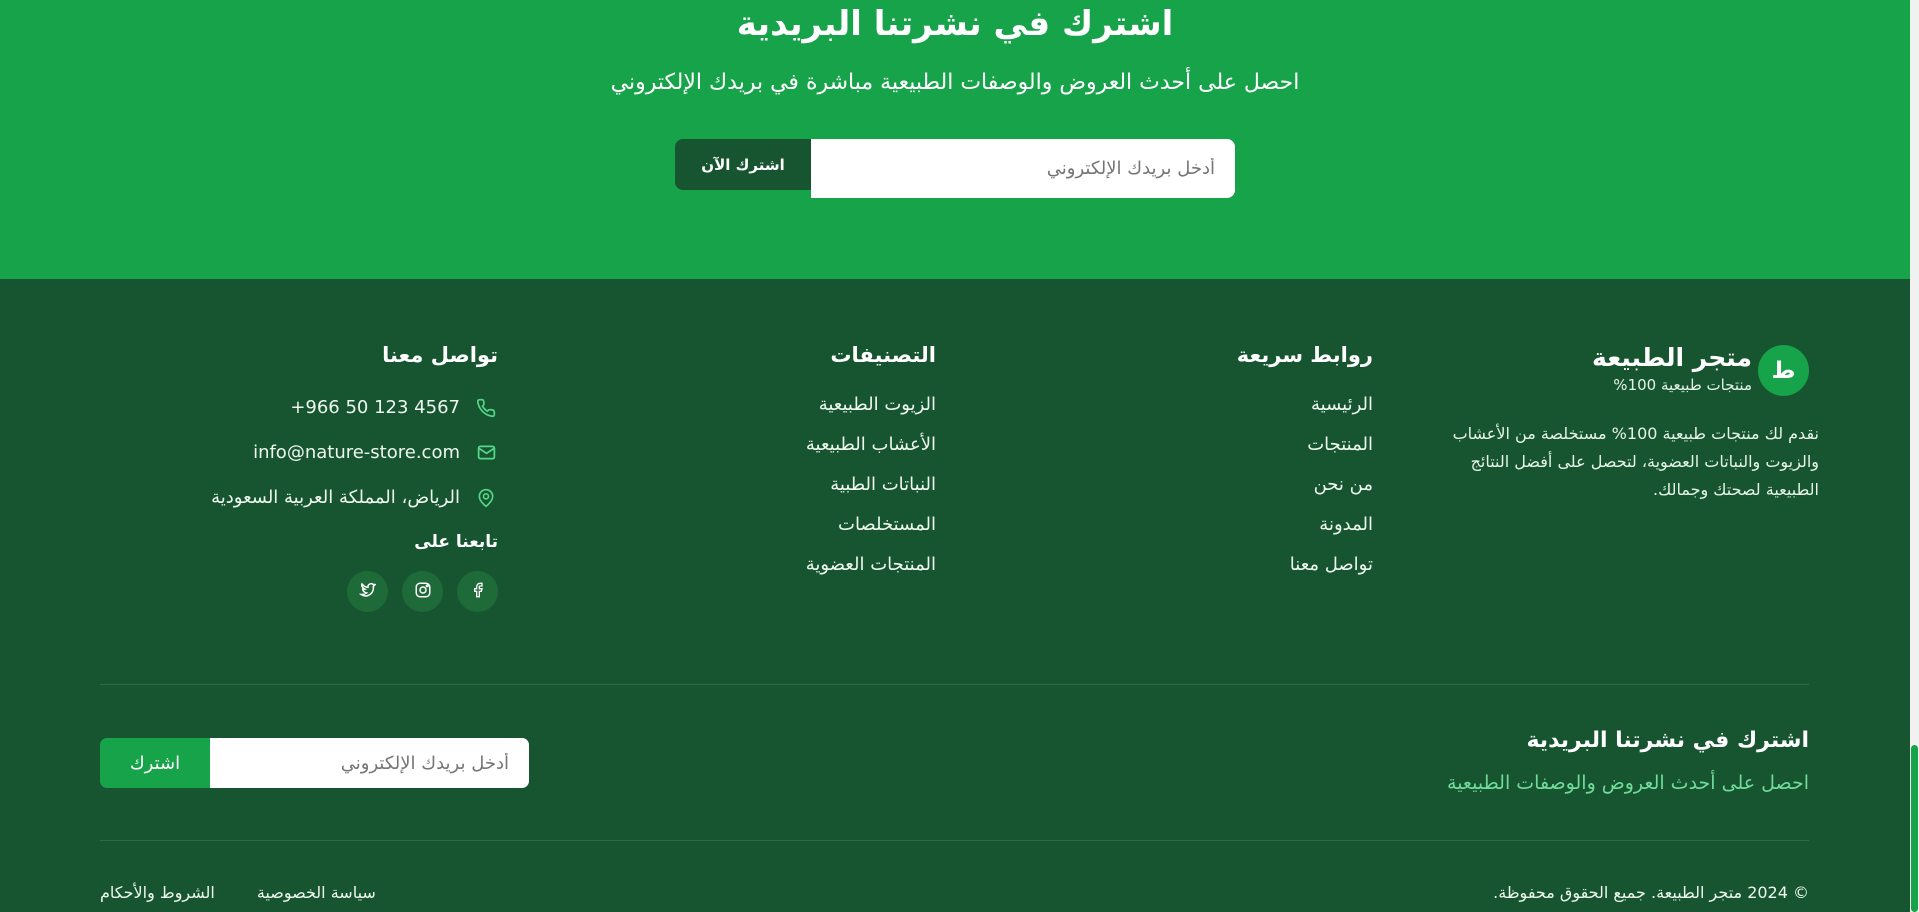 The height and width of the screenshot is (912, 1919). What do you see at coordinates (1914, 828) in the screenshot?
I see `scrollbar-thumb` at bounding box center [1914, 828].